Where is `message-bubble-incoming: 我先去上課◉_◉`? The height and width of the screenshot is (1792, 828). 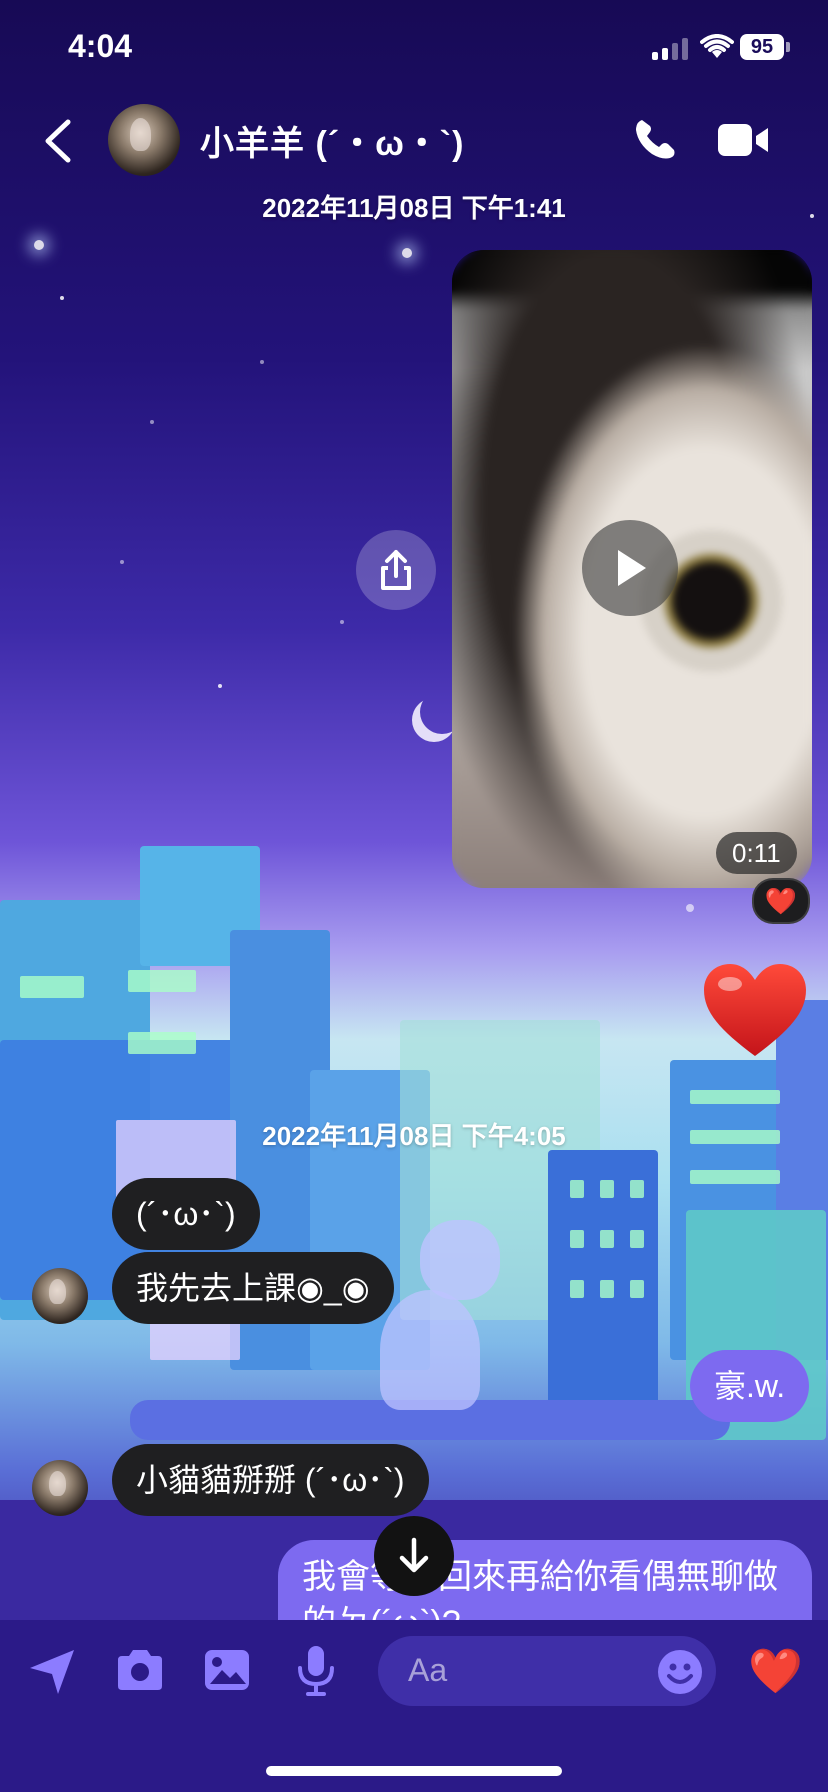
message-bubble-incoming: 我先去上課◉_◉ is located at coordinates (253, 1288).